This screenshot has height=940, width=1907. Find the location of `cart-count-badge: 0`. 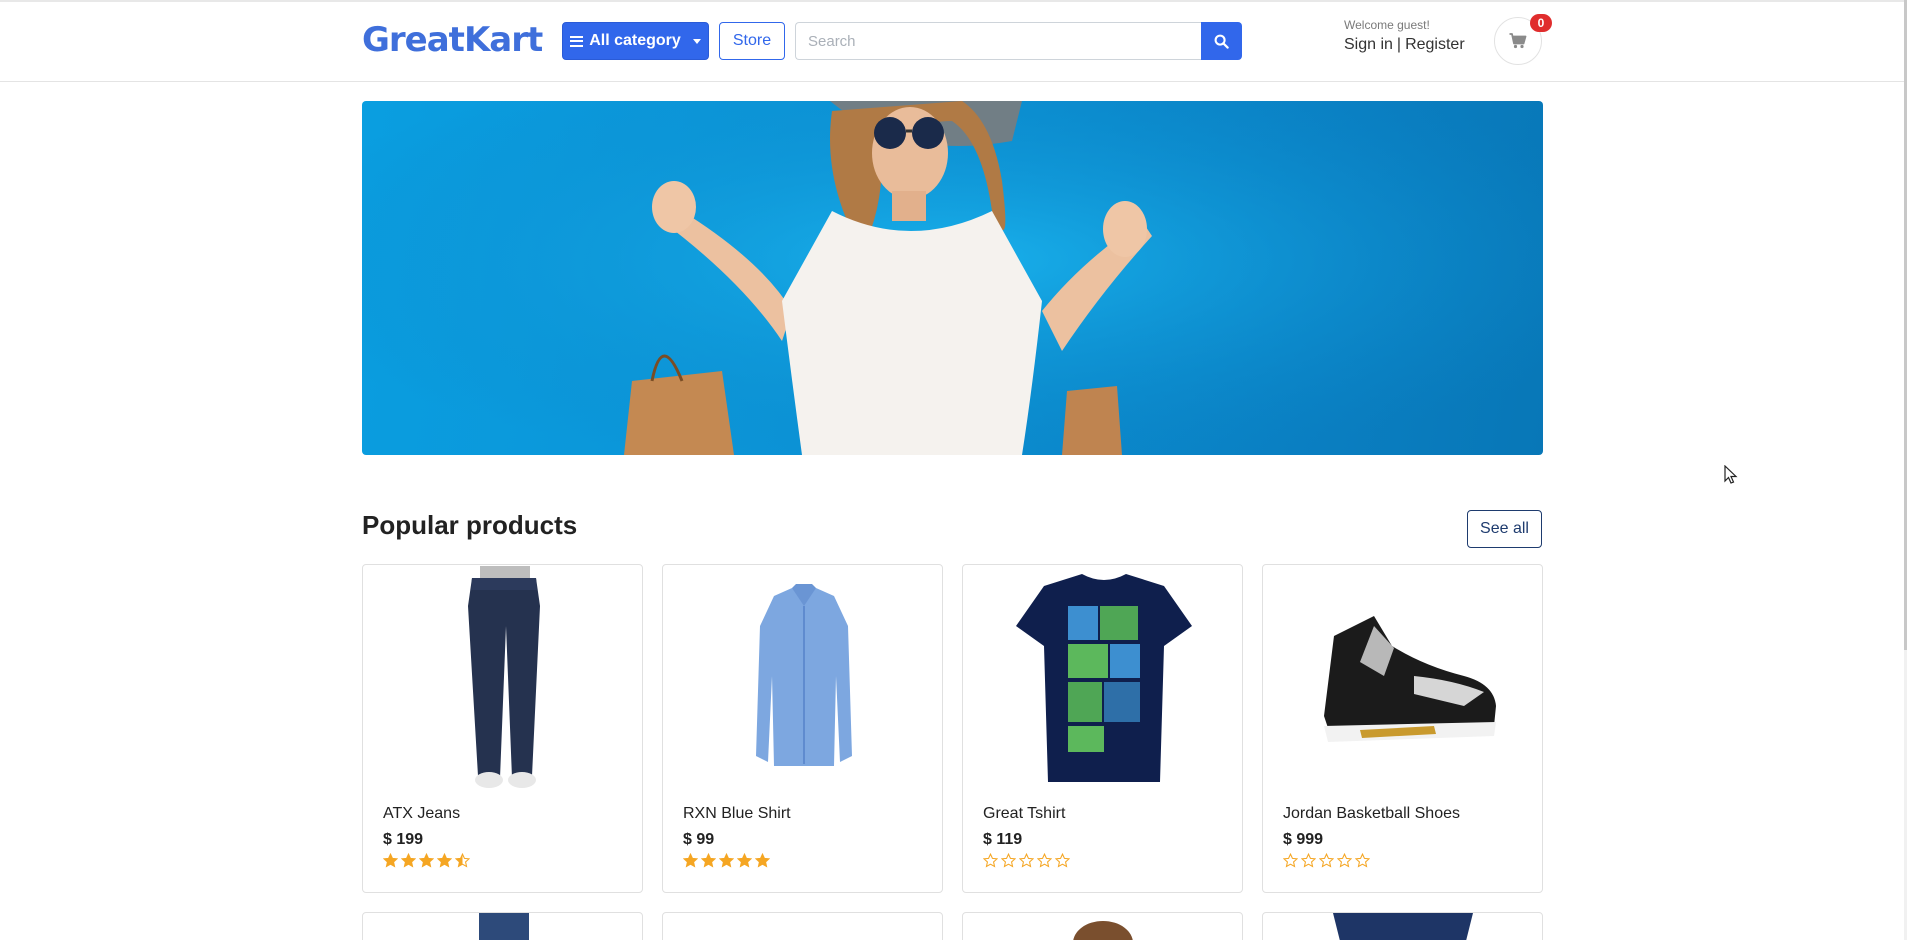

cart-count-badge: 0 is located at coordinates (1541, 23).